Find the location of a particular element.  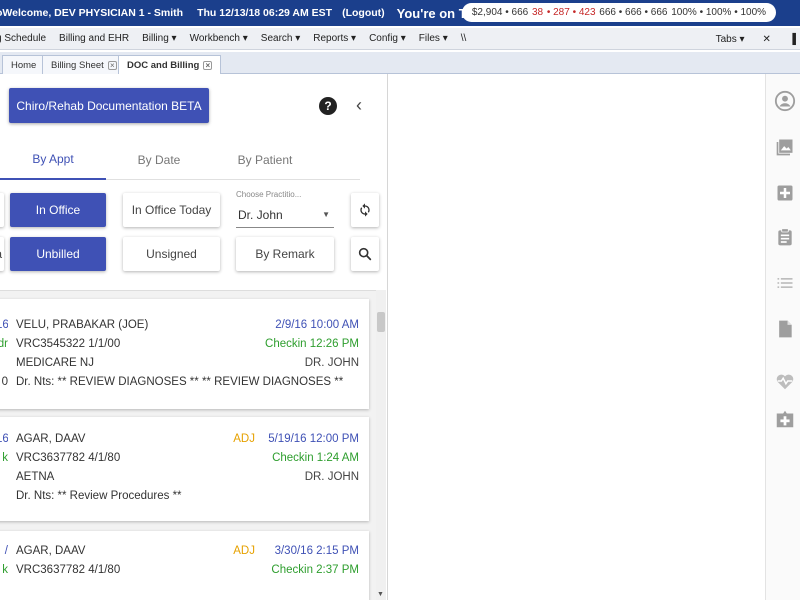

tab-home: Home is located at coordinates (24, 64).